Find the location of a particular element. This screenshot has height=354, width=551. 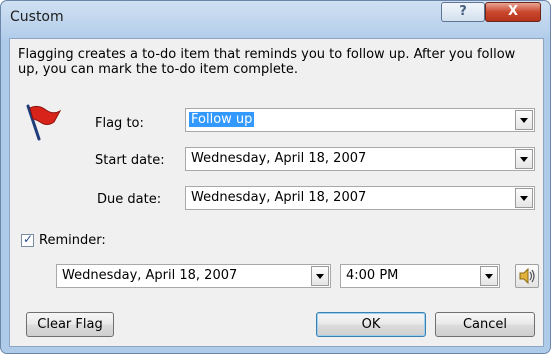

flag-to-value: Follow up is located at coordinates (222, 119).